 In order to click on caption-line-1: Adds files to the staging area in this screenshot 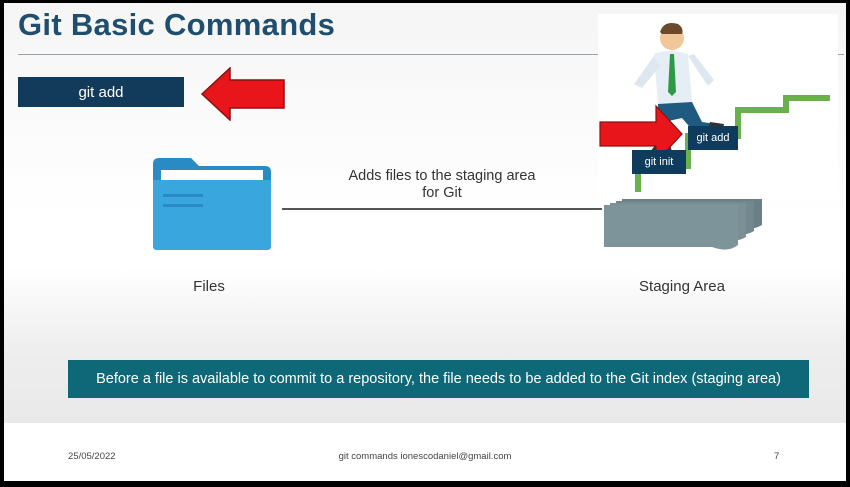, I will do `click(442, 176)`.